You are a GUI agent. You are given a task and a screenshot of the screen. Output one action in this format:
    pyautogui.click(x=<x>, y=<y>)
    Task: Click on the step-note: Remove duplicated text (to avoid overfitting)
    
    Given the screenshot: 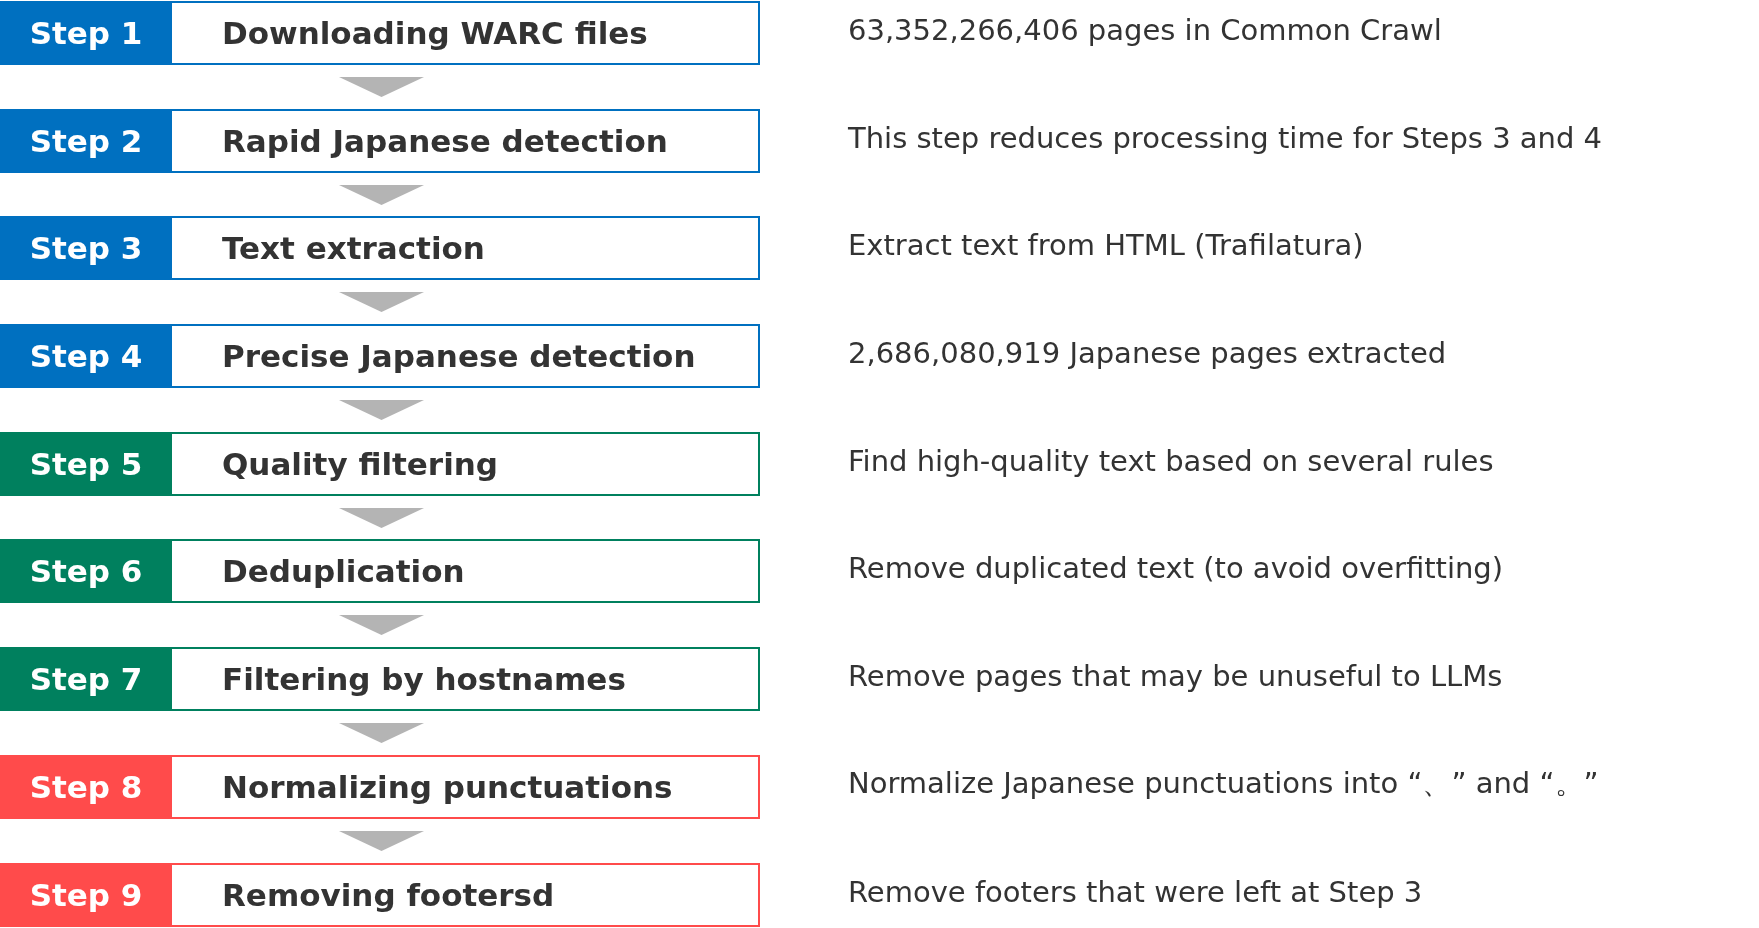 What is the action you would take?
    pyautogui.click(x=1176, y=568)
    